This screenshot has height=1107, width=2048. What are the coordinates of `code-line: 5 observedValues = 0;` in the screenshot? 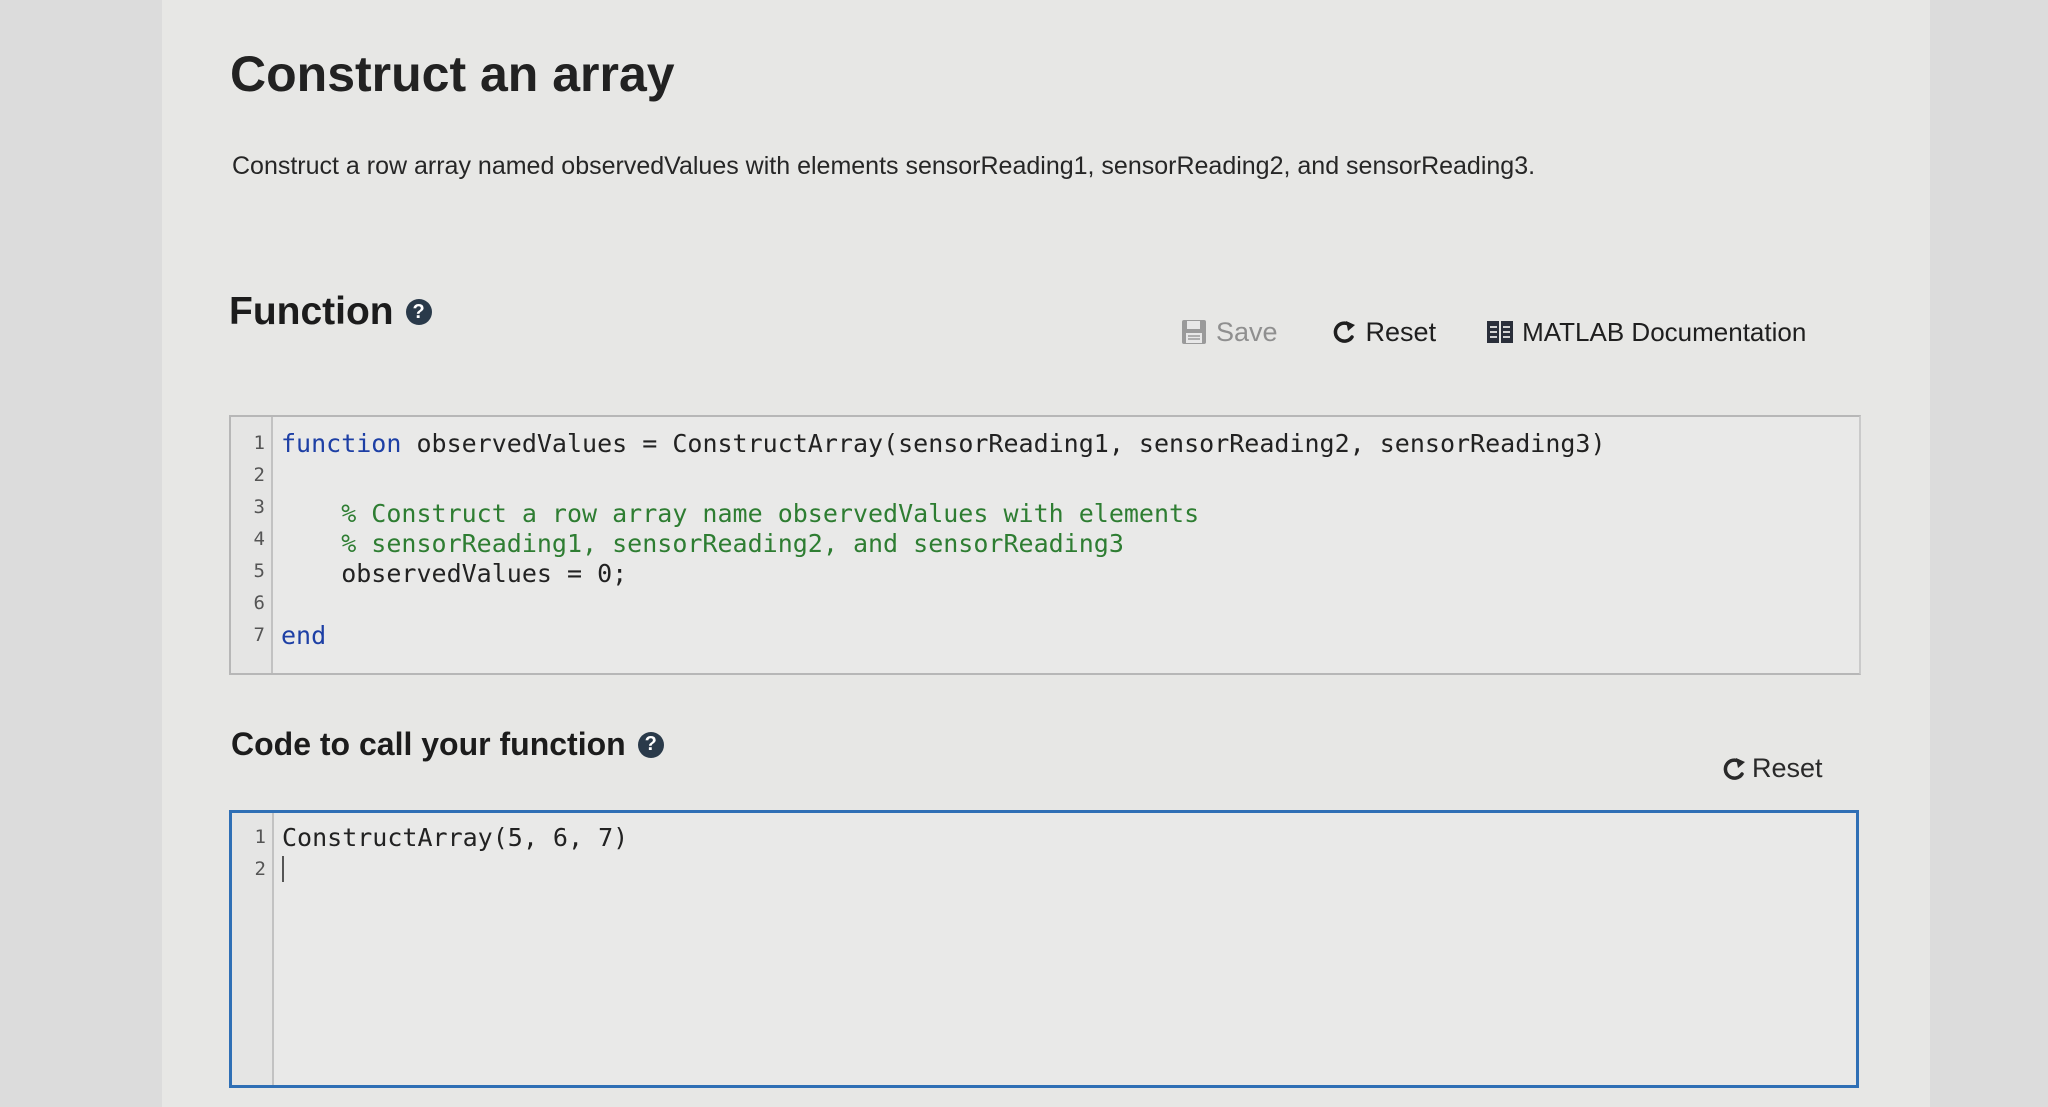 It's located at (1021, 571).